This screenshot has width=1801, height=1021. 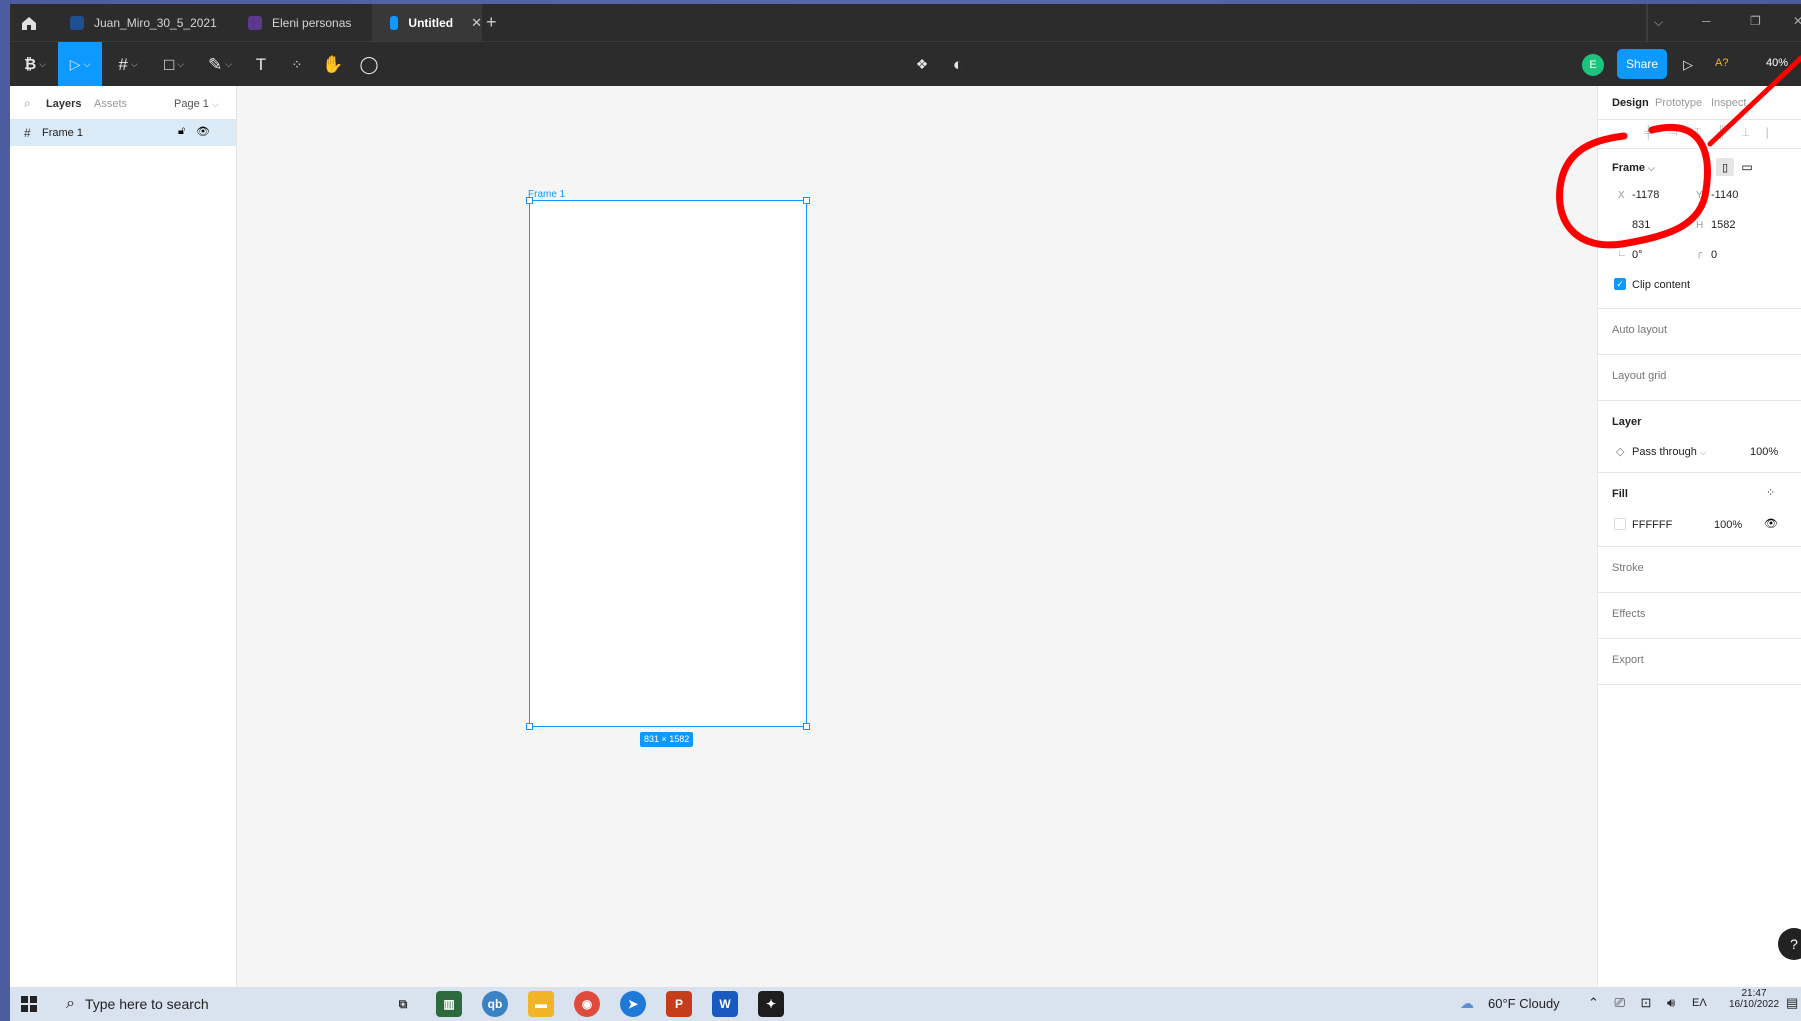 What do you see at coordinates (1633, 168) in the screenshot?
I see `frame-preset-dropdown: Frame ⌵` at bounding box center [1633, 168].